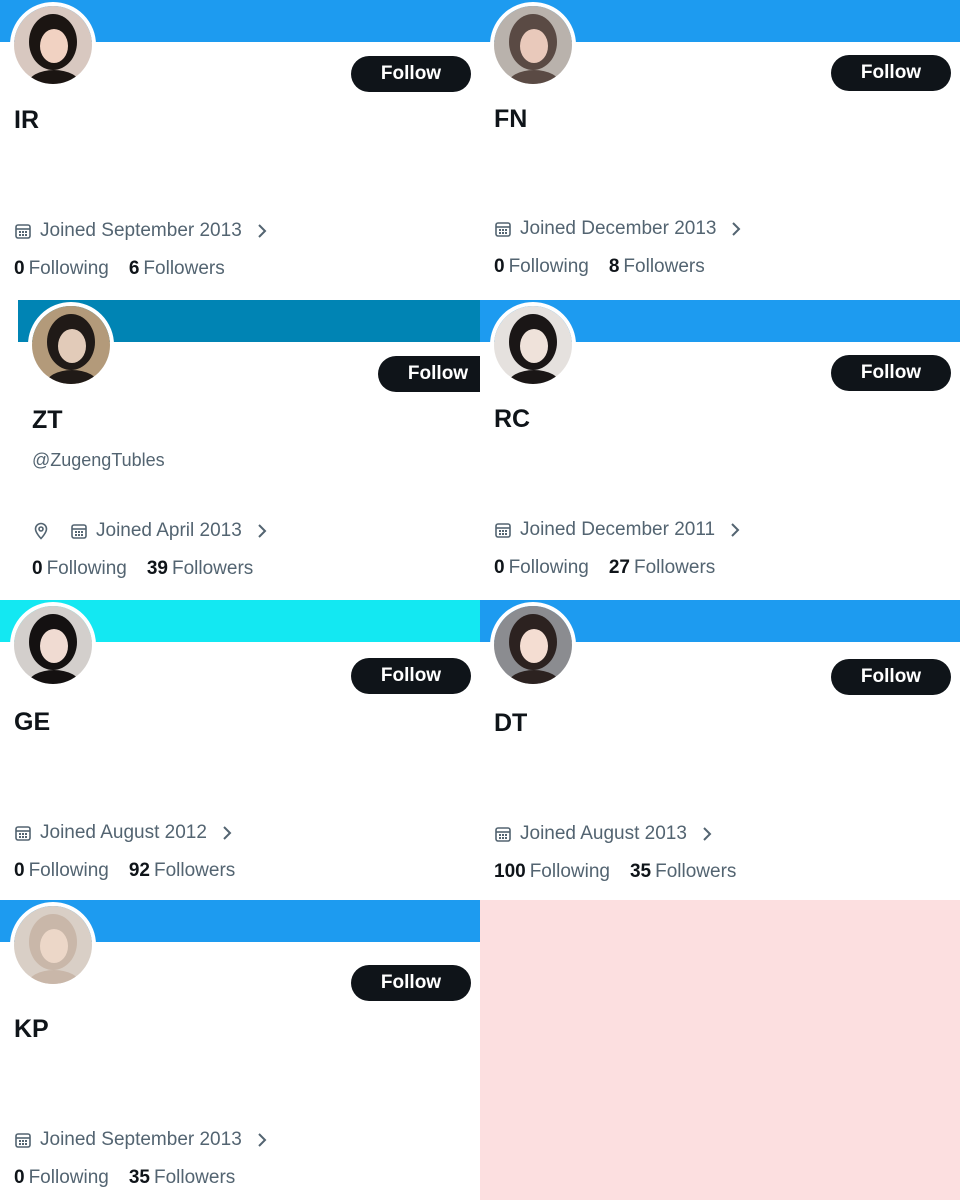  What do you see at coordinates (142, 569) in the screenshot?
I see `follow-stats: 0 Following 39 Followers` at bounding box center [142, 569].